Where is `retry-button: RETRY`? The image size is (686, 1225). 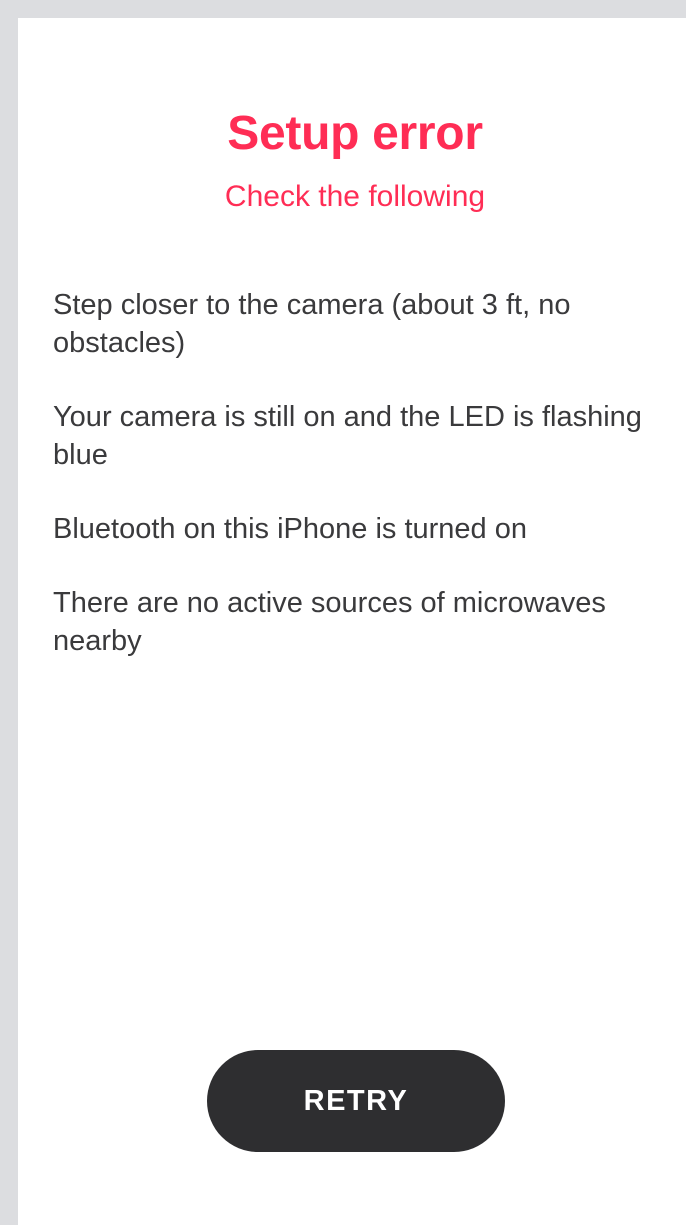 retry-button: RETRY is located at coordinates (356, 1101).